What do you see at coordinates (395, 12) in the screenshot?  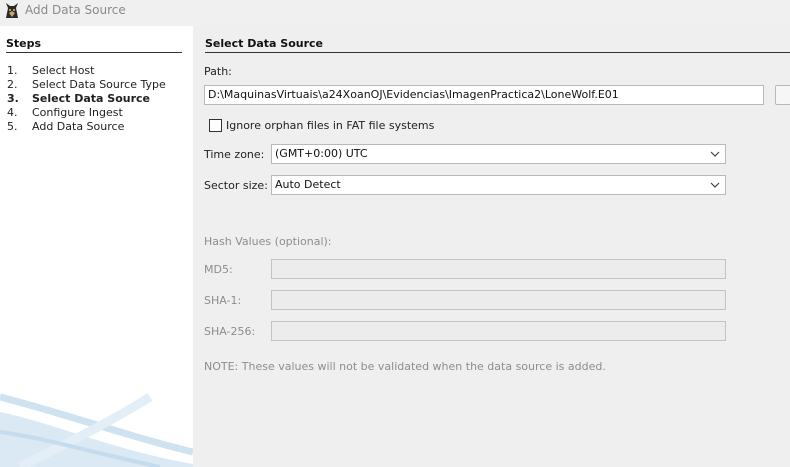 I see `title-bar: Add Data Source` at bounding box center [395, 12].